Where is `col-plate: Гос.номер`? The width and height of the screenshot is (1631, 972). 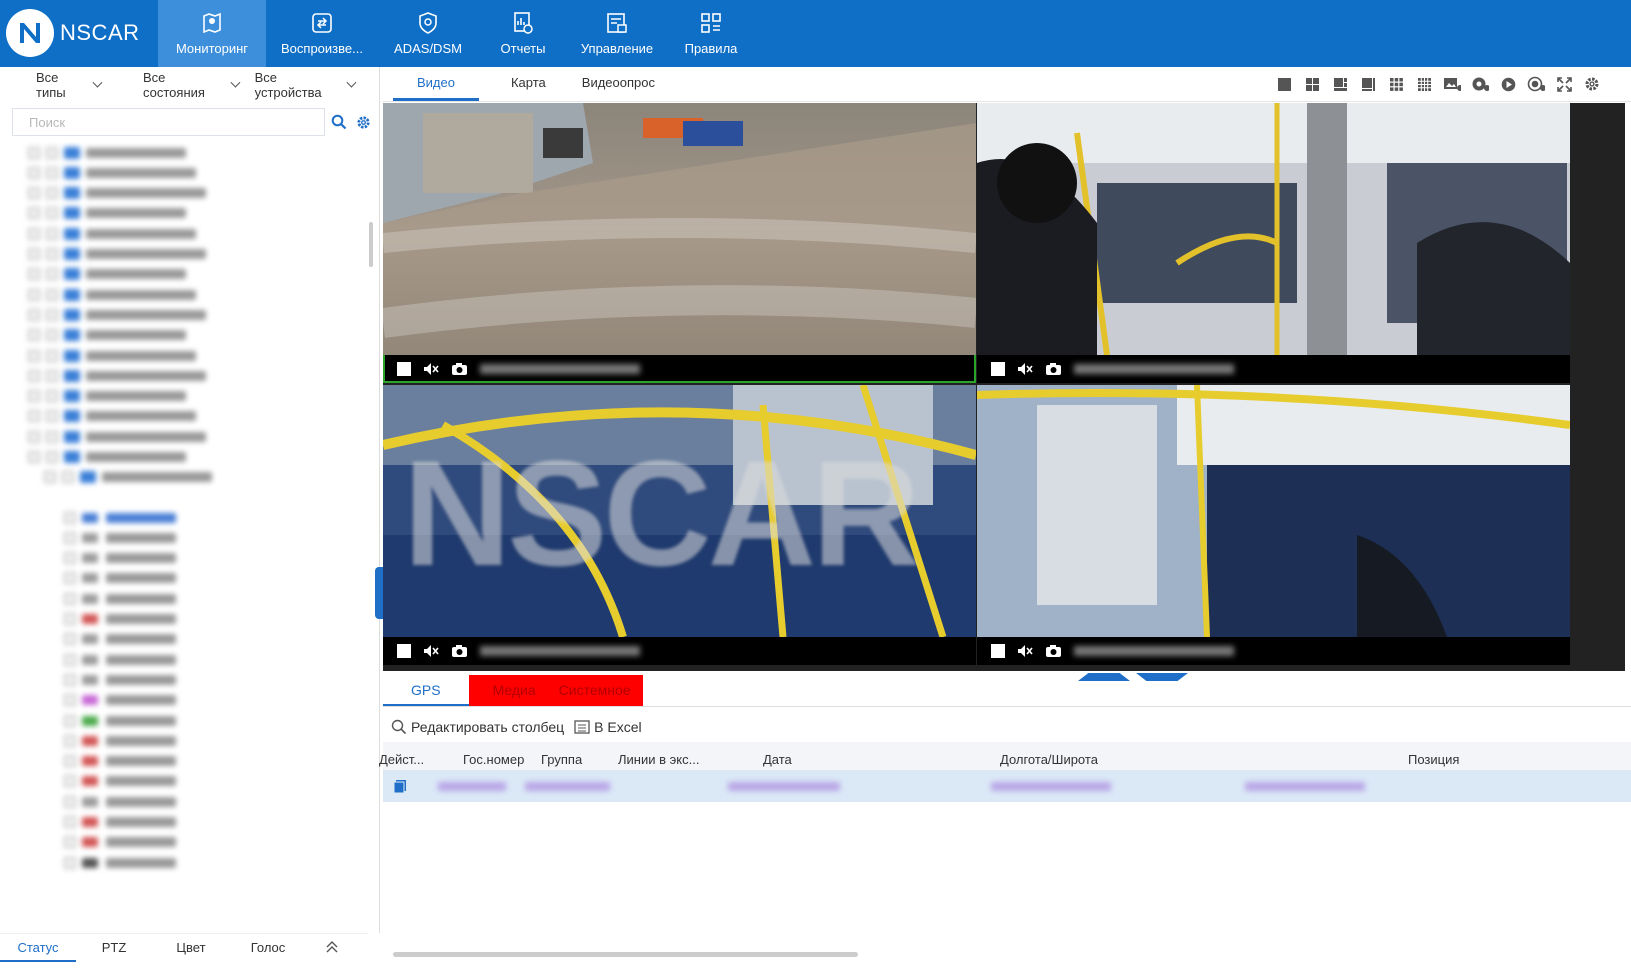
col-plate: Гос.номер is located at coordinates (493, 759).